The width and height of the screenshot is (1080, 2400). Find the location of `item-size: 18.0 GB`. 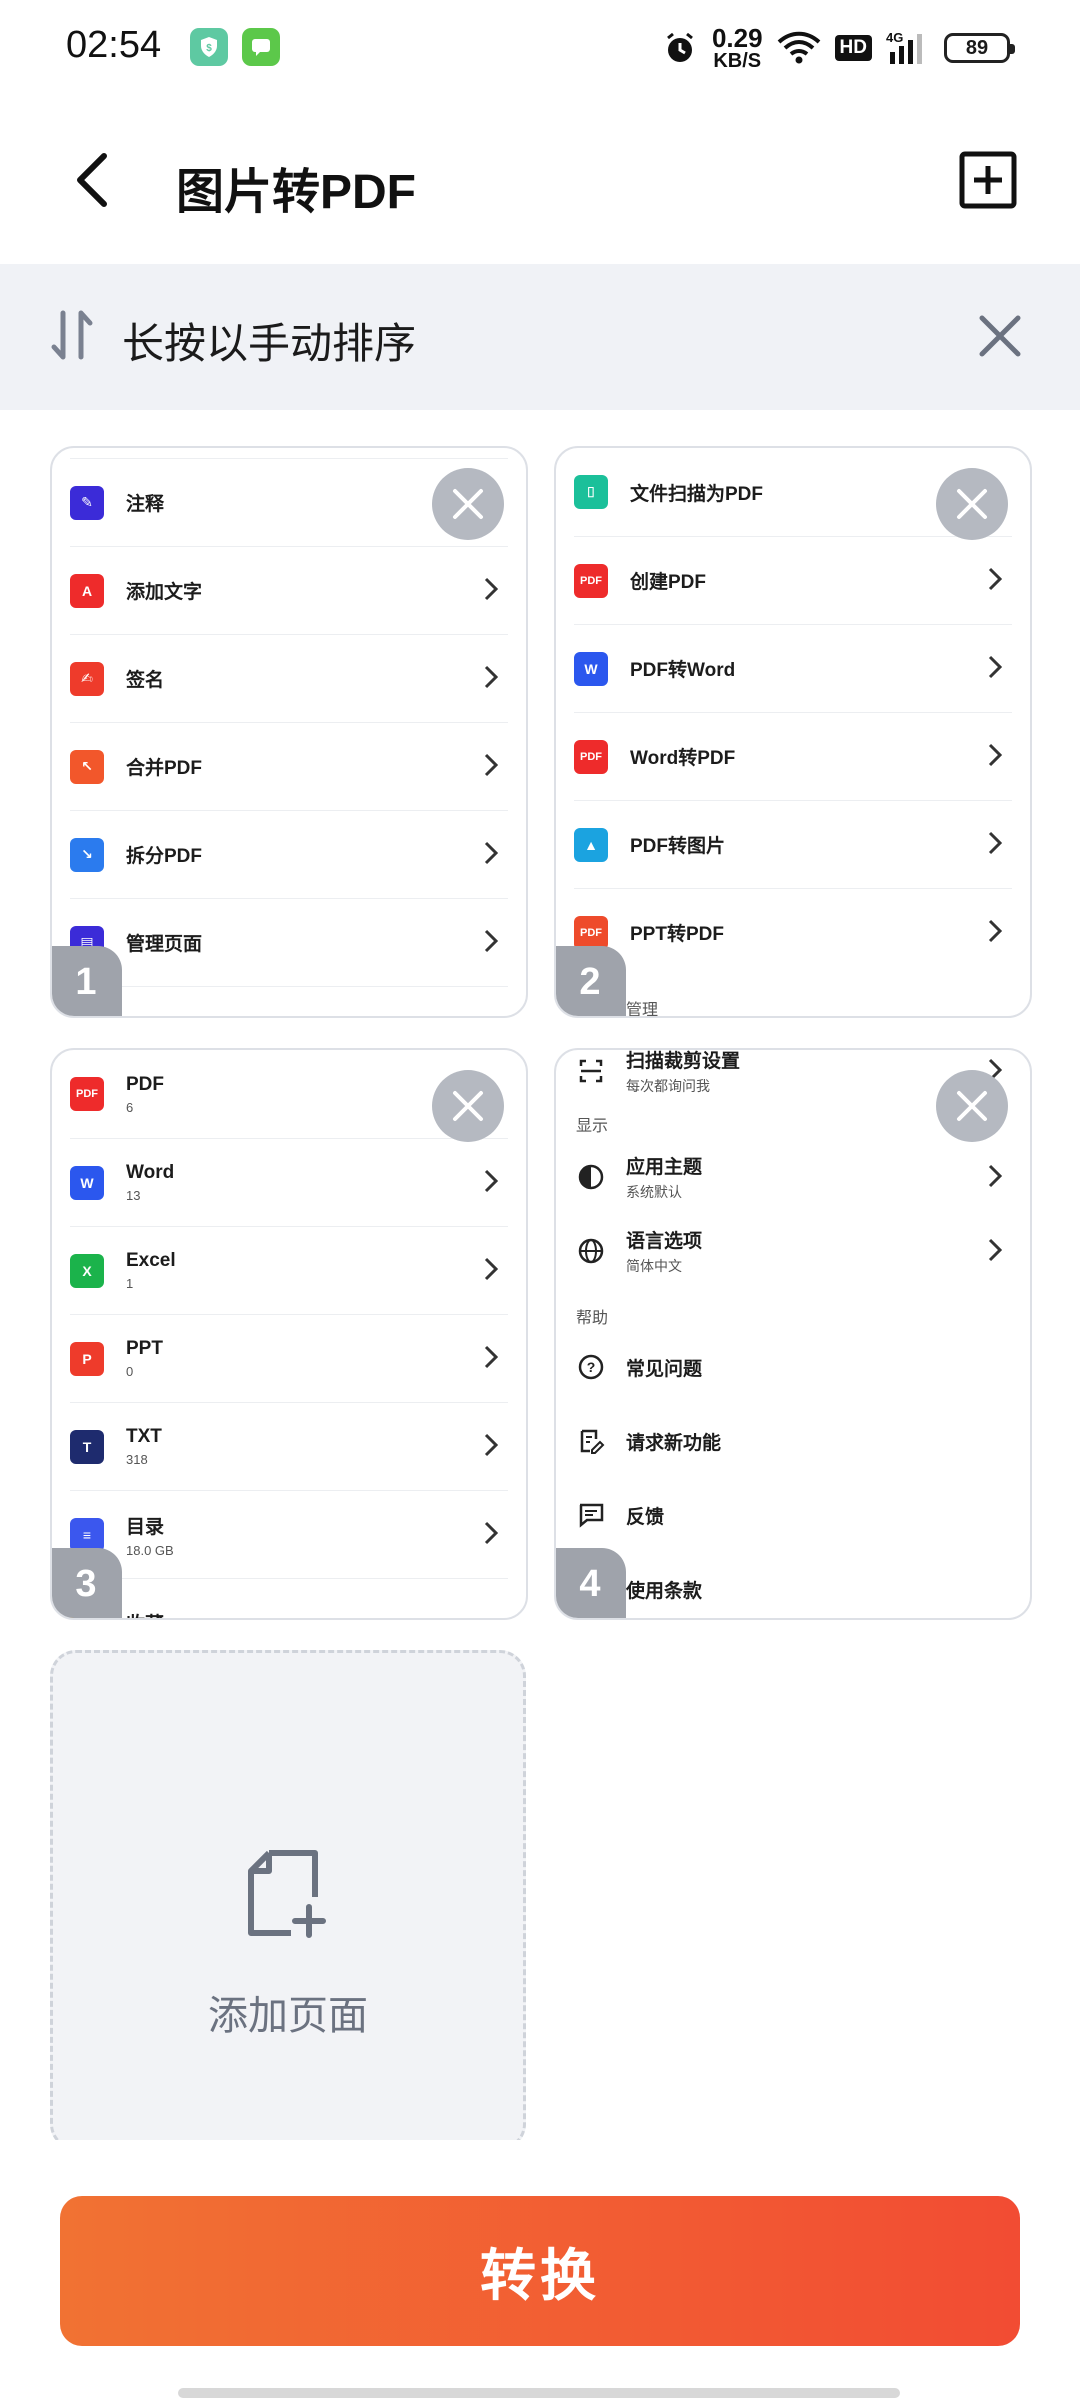

item-size: 18.0 GB is located at coordinates (150, 1550).